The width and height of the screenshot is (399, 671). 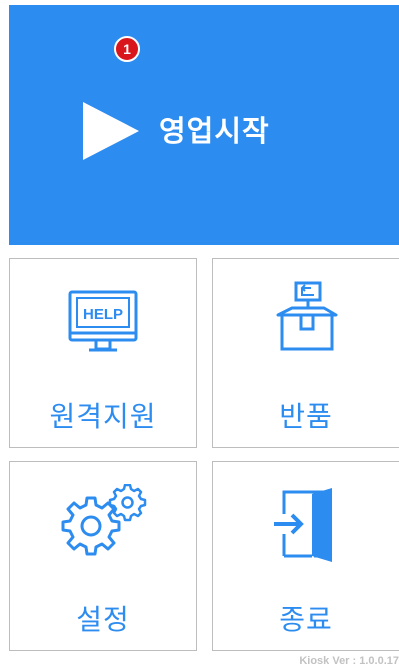 I want to click on remote-support-label: 원격지원, so click(x=103, y=416).